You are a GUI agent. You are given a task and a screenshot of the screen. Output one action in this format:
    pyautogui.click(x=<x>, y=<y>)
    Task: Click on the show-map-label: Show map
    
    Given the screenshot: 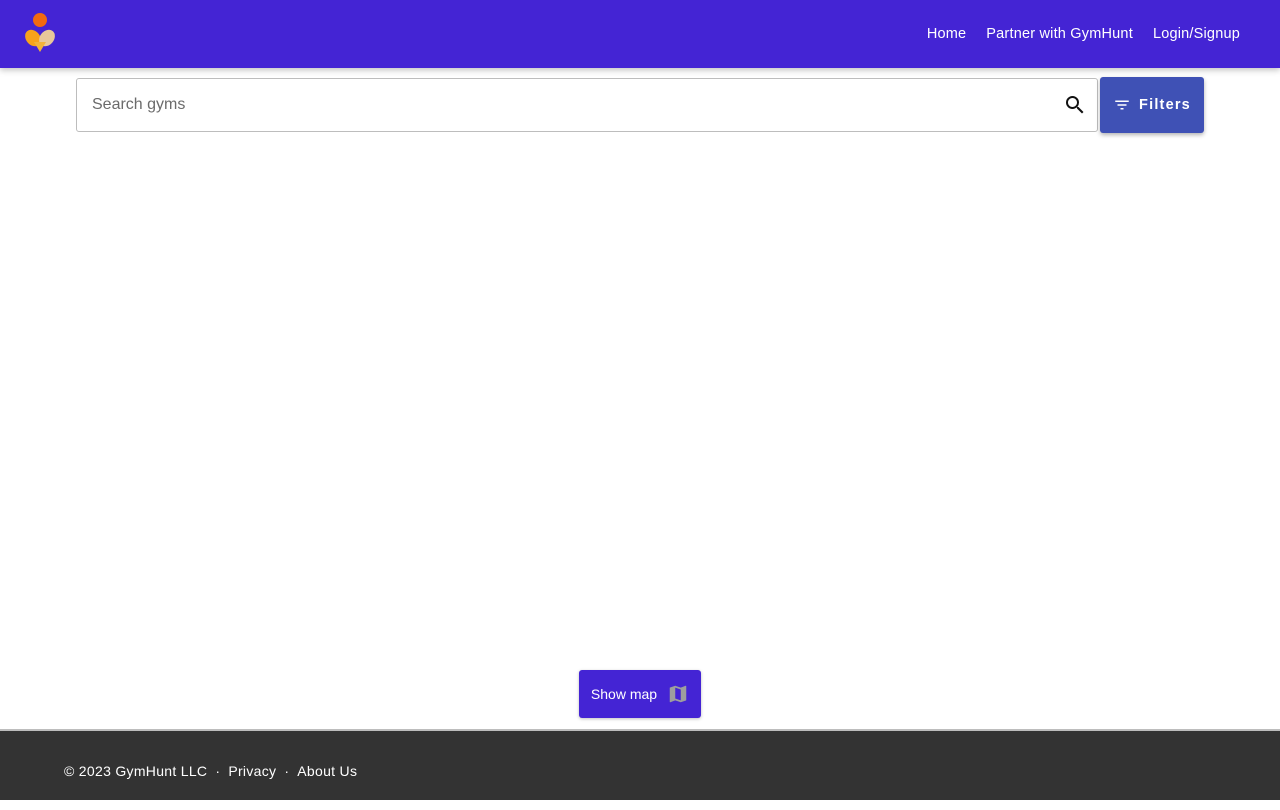 What is the action you would take?
    pyautogui.click(x=624, y=694)
    